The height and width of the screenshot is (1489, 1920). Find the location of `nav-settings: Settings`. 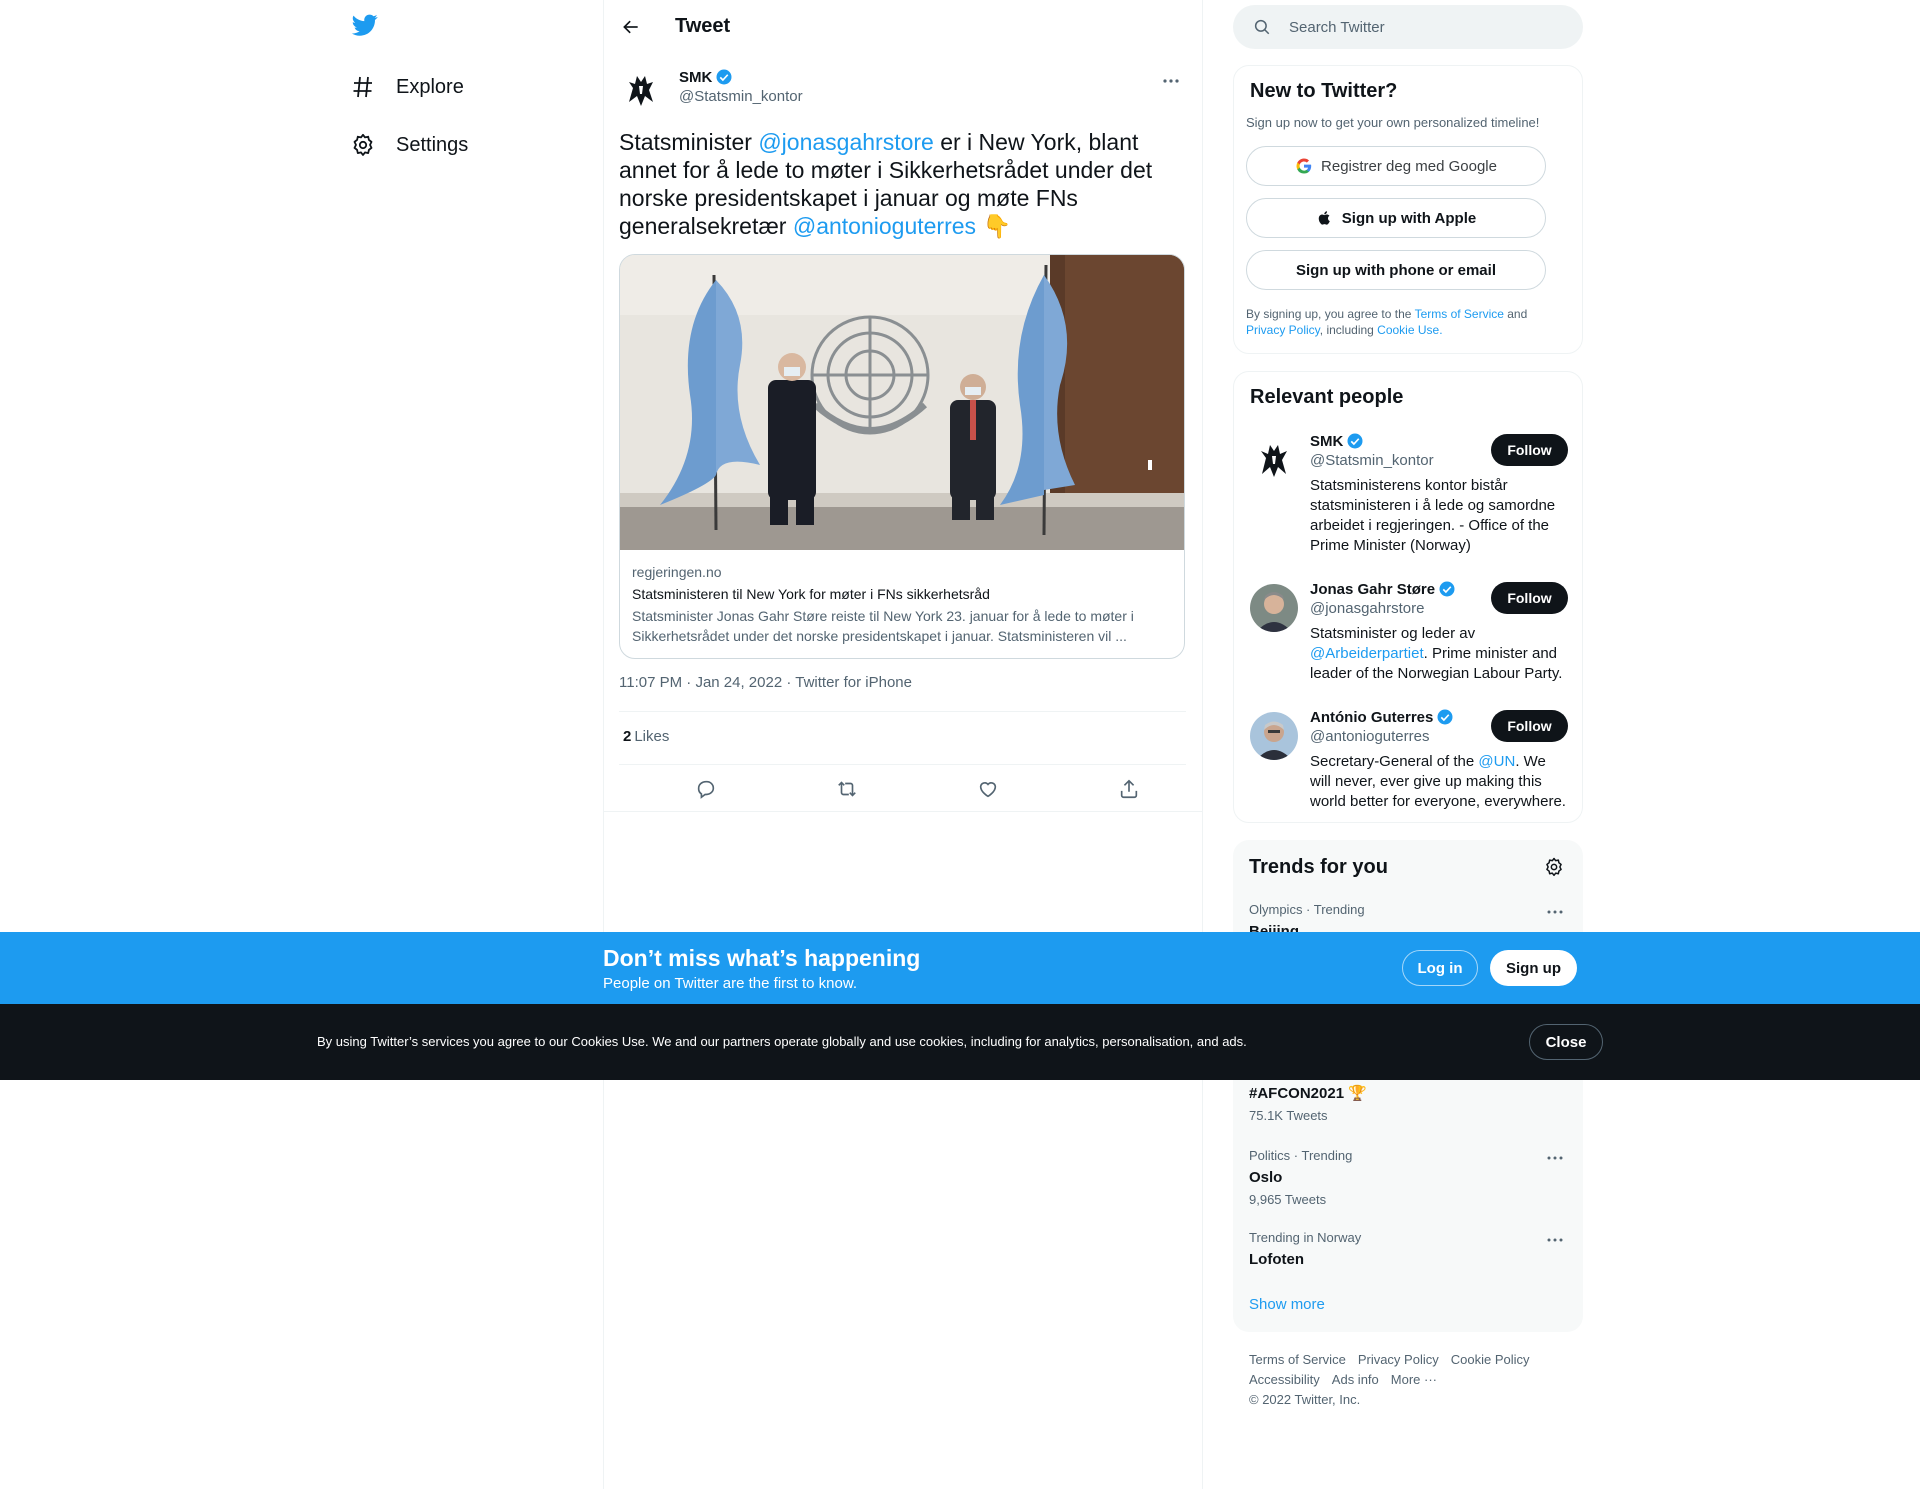

nav-settings: Settings is located at coordinates (409, 145).